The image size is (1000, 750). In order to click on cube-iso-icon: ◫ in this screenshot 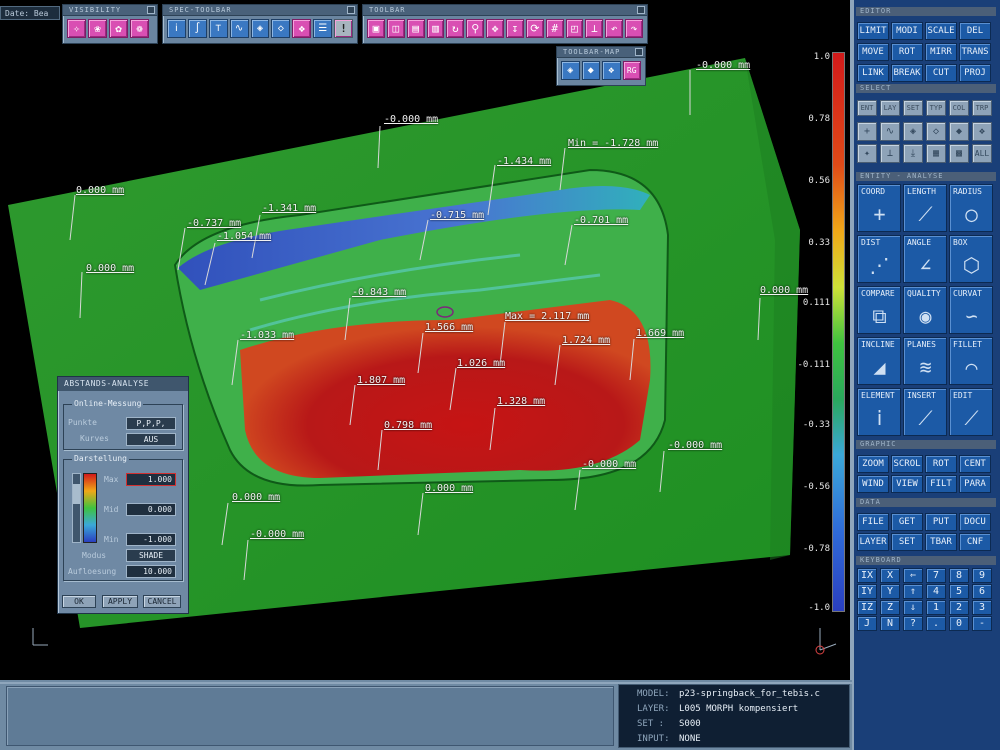, I will do `click(395, 28)`.